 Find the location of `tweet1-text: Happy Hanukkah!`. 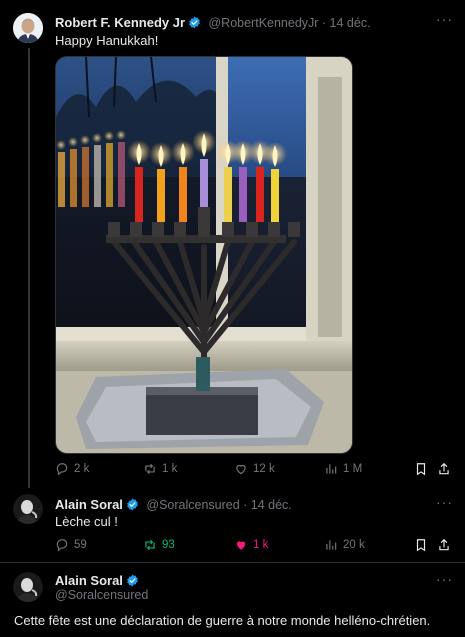

tweet1-text: Happy Hanukkah! is located at coordinates (107, 40).